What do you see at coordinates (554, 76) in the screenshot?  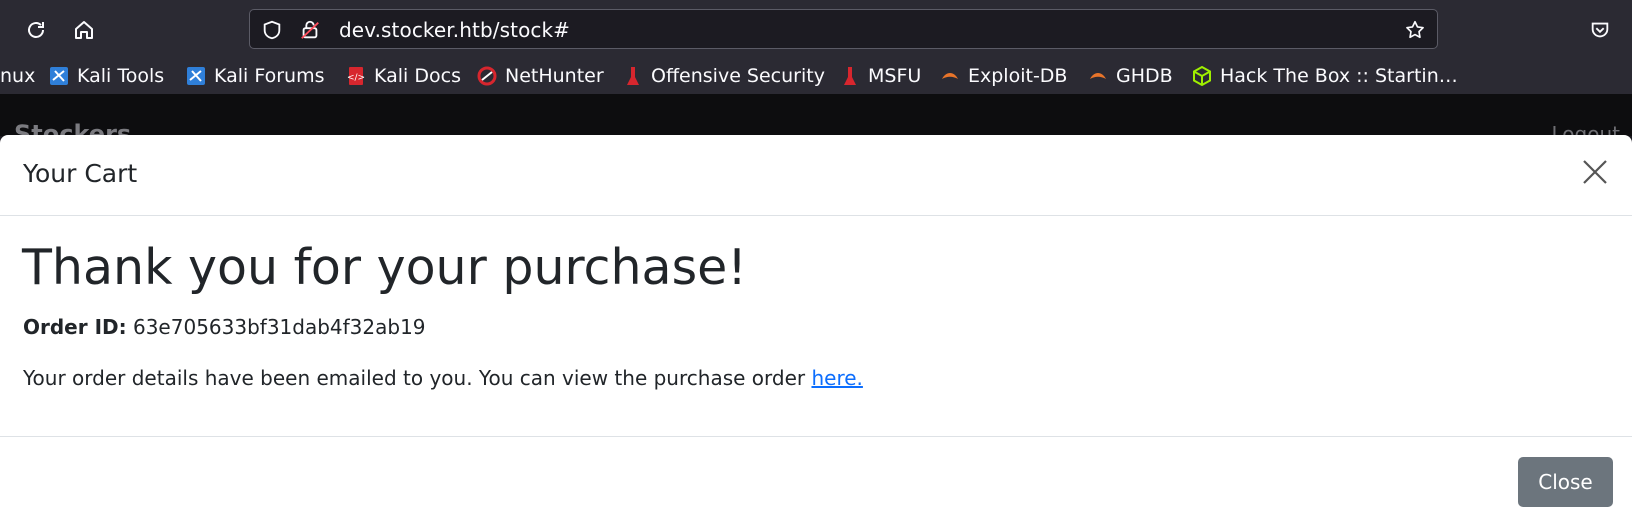 I see `bookmark-label: NetHunter` at bounding box center [554, 76].